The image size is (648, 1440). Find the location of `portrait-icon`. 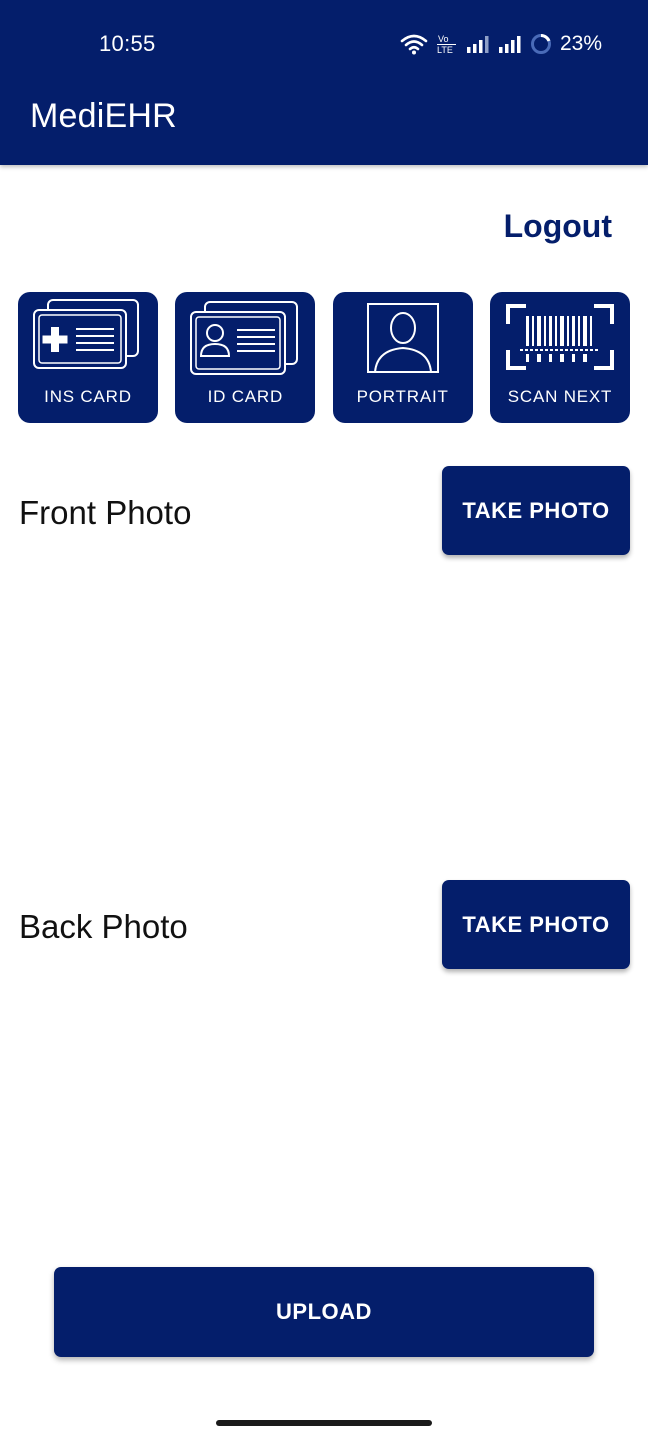

portrait-icon is located at coordinates (402, 338).